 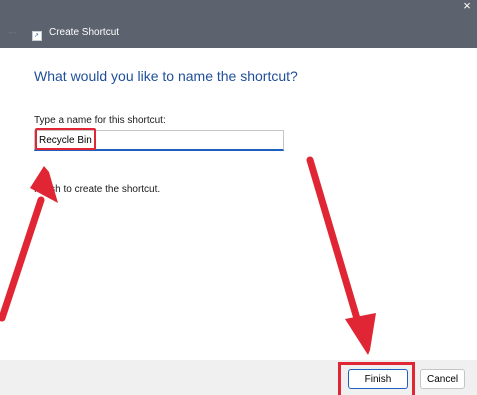 I want to click on cancel-button: Cancel, so click(x=442, y=379).